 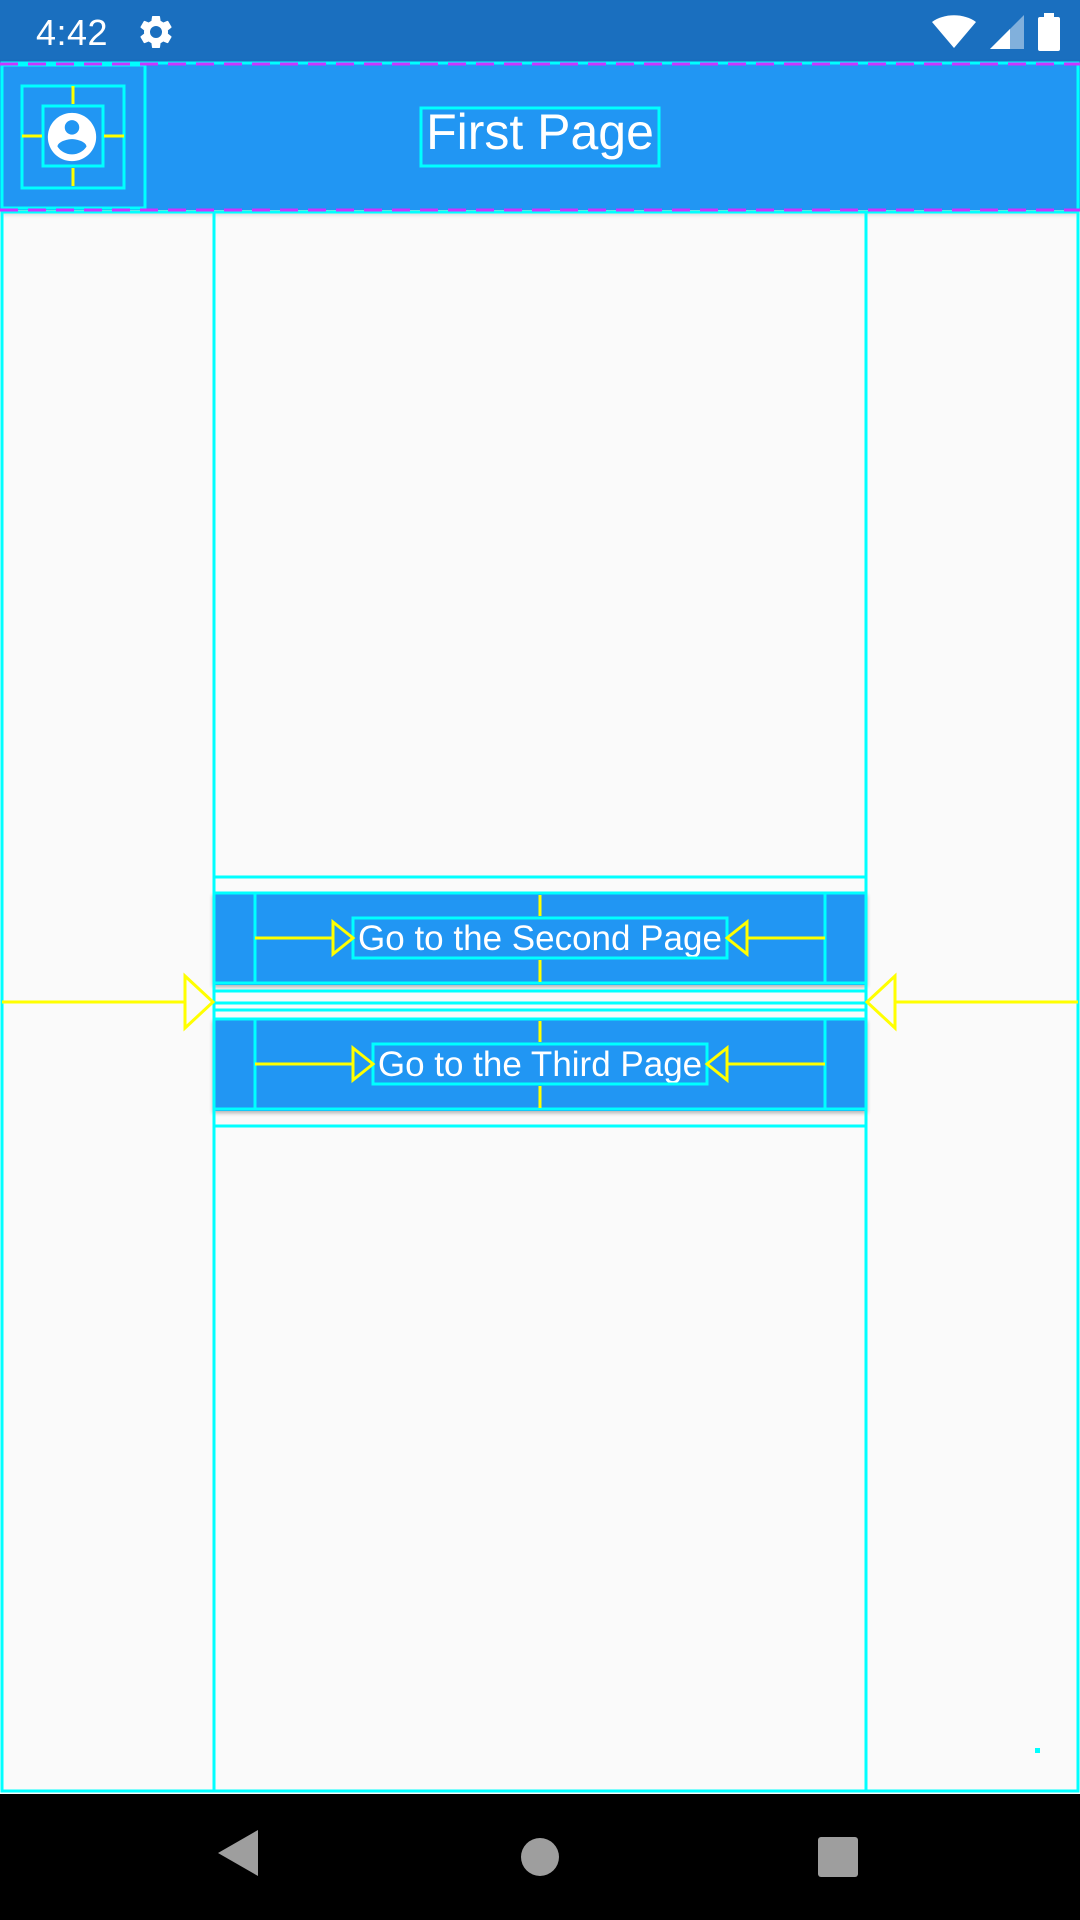 What do you see at coordinates (540, 132) in the screenshot?
I see `page-title: First Page` at bounding box center [540, 132].